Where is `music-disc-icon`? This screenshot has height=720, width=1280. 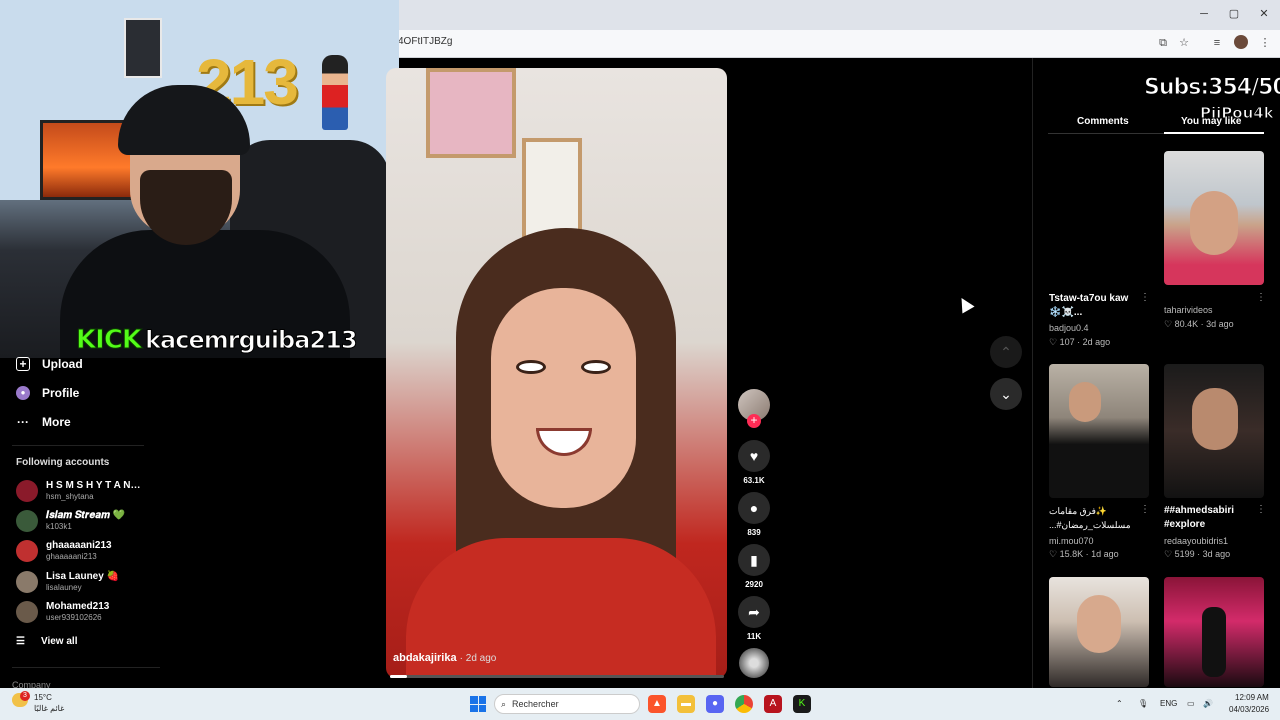
music-disc-icon is located at coordinates (754, 663).